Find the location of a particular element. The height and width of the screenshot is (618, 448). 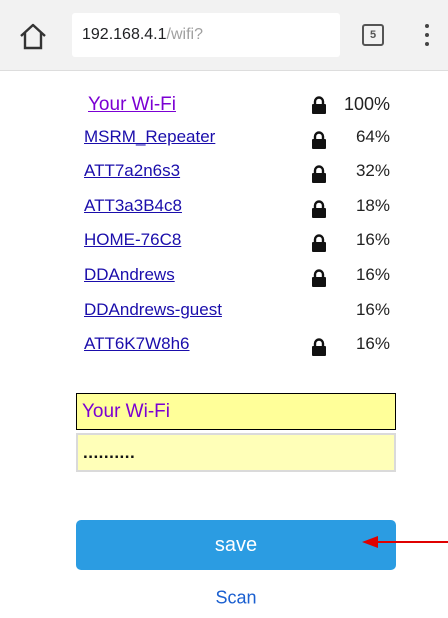

password-input is located at coordinates (236, 452).